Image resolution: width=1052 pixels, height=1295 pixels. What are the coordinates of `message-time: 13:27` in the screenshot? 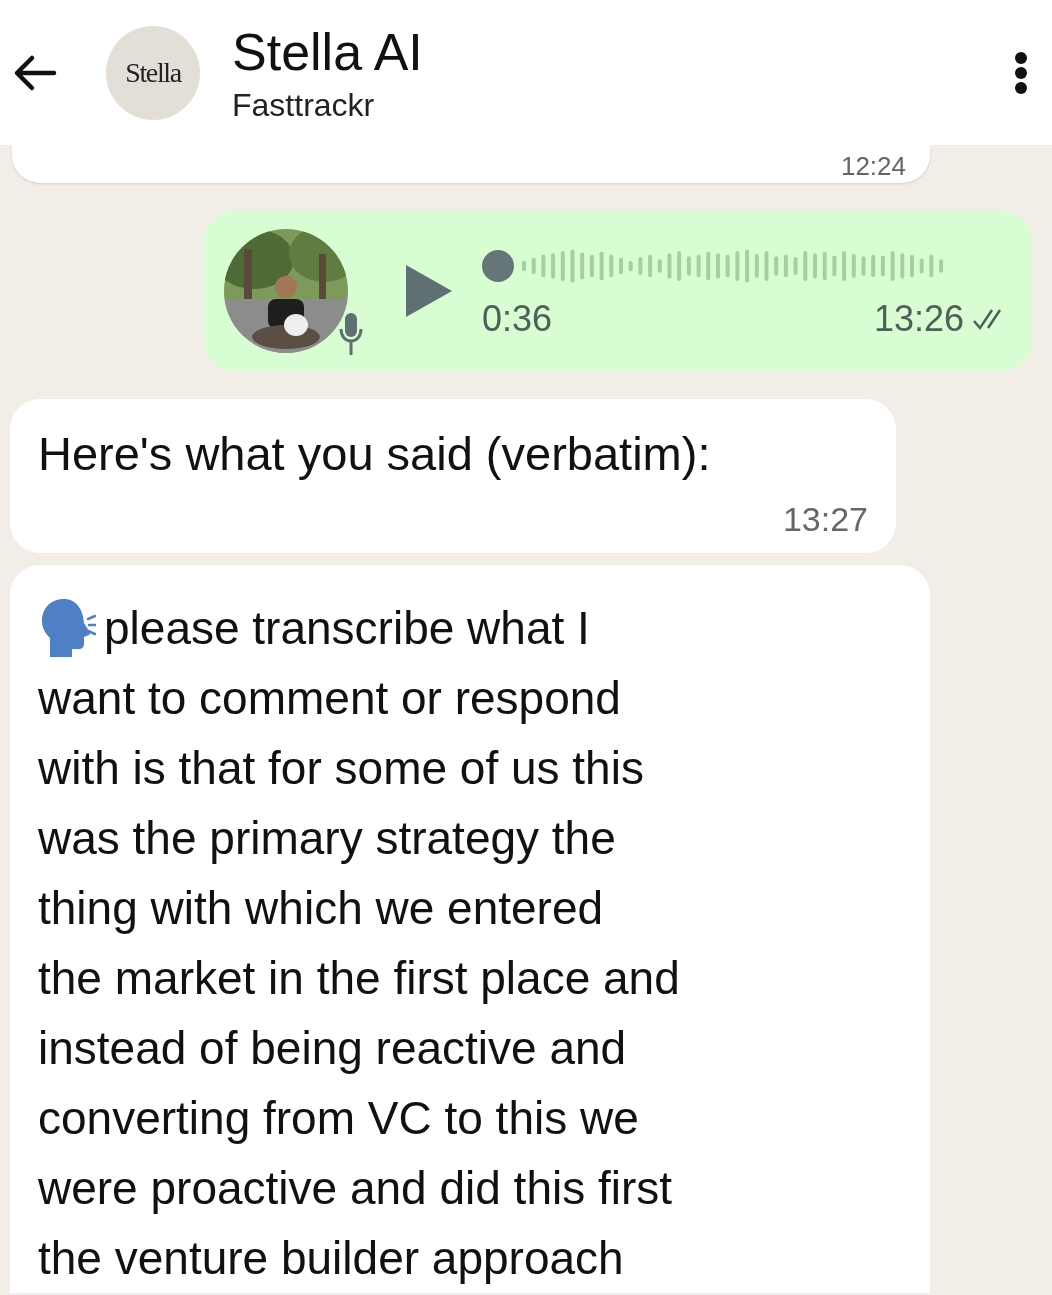 It's located at (825, 519).